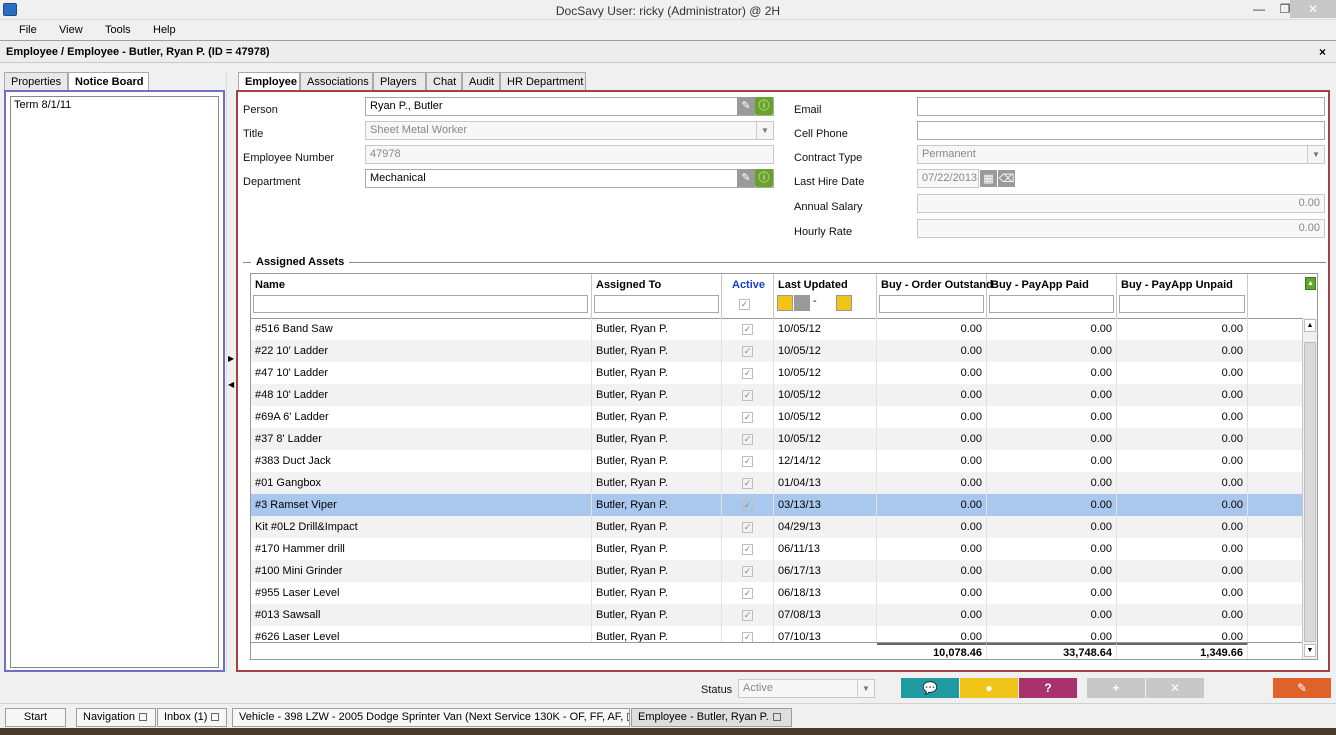  I want to click on scroll-thumb, so click(1310, 492).